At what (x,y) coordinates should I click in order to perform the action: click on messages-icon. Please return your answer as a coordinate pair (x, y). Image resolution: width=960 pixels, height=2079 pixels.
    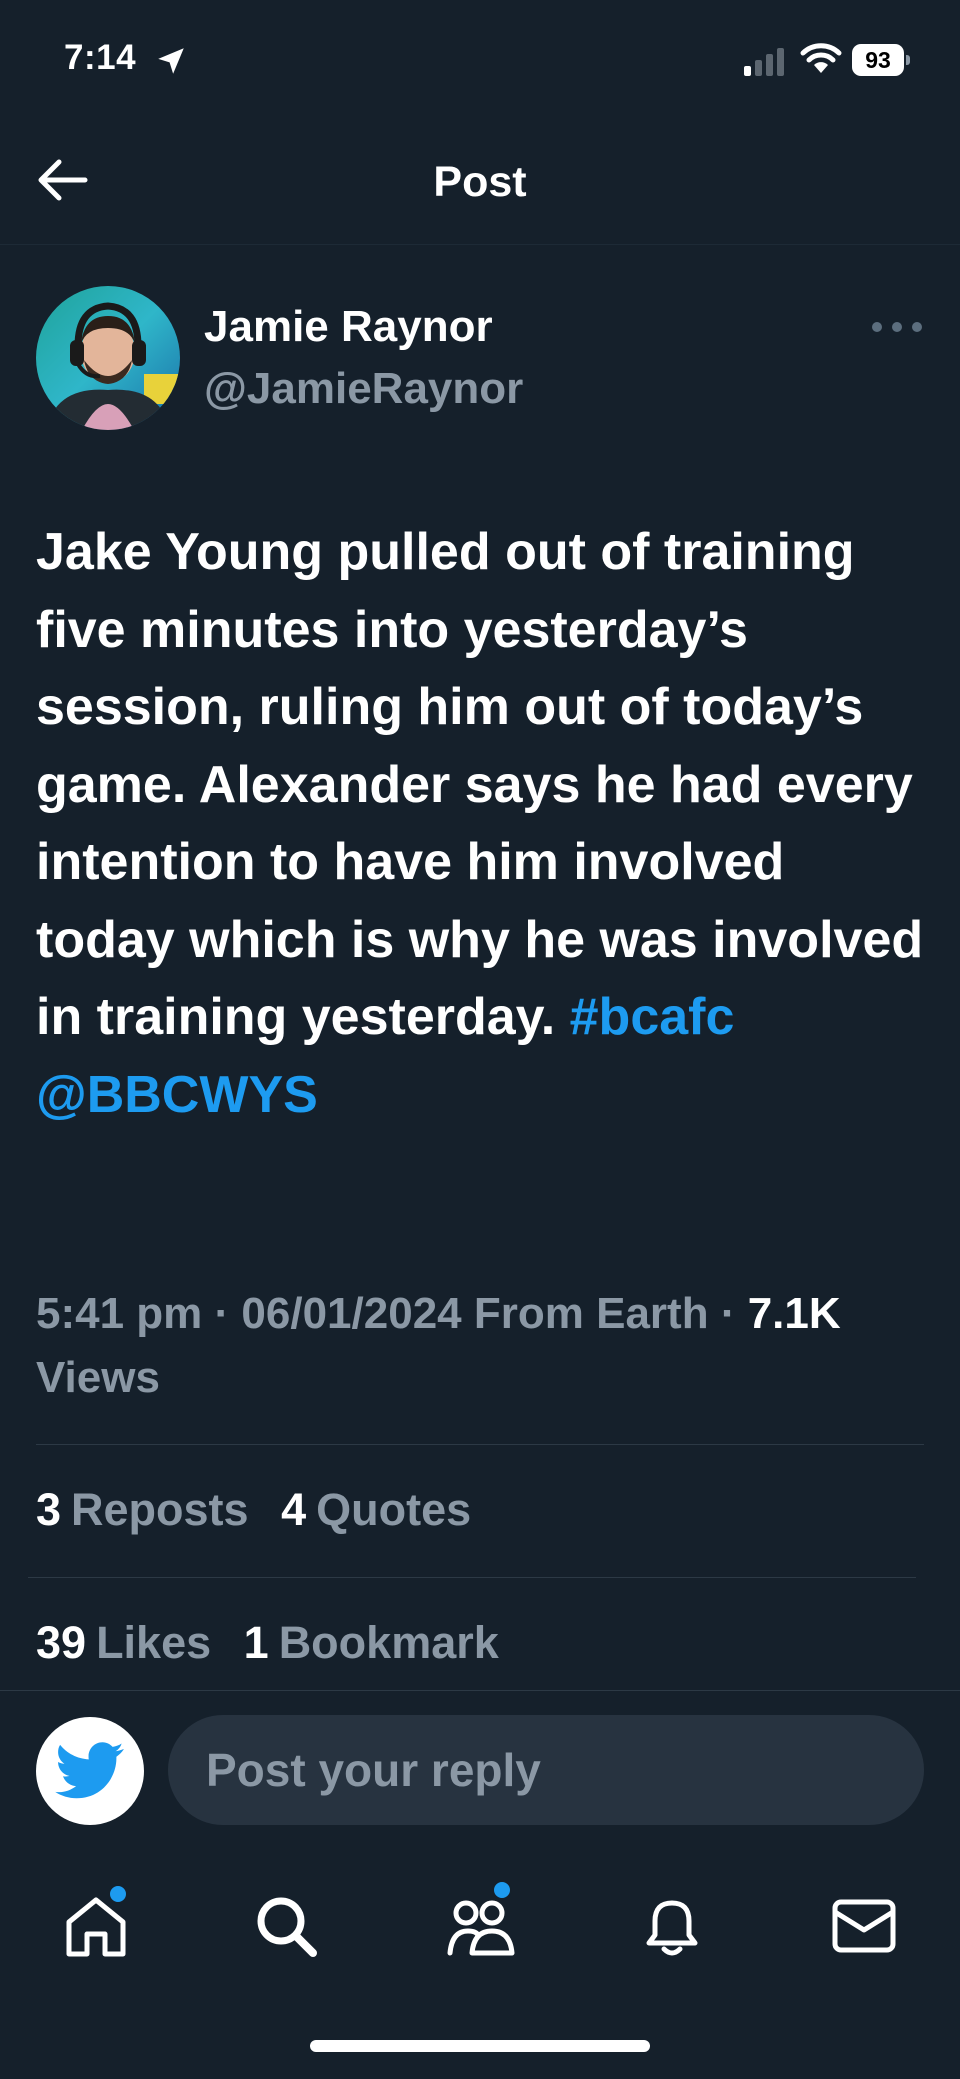
    Looking at the image, I should click on (864, 1926).